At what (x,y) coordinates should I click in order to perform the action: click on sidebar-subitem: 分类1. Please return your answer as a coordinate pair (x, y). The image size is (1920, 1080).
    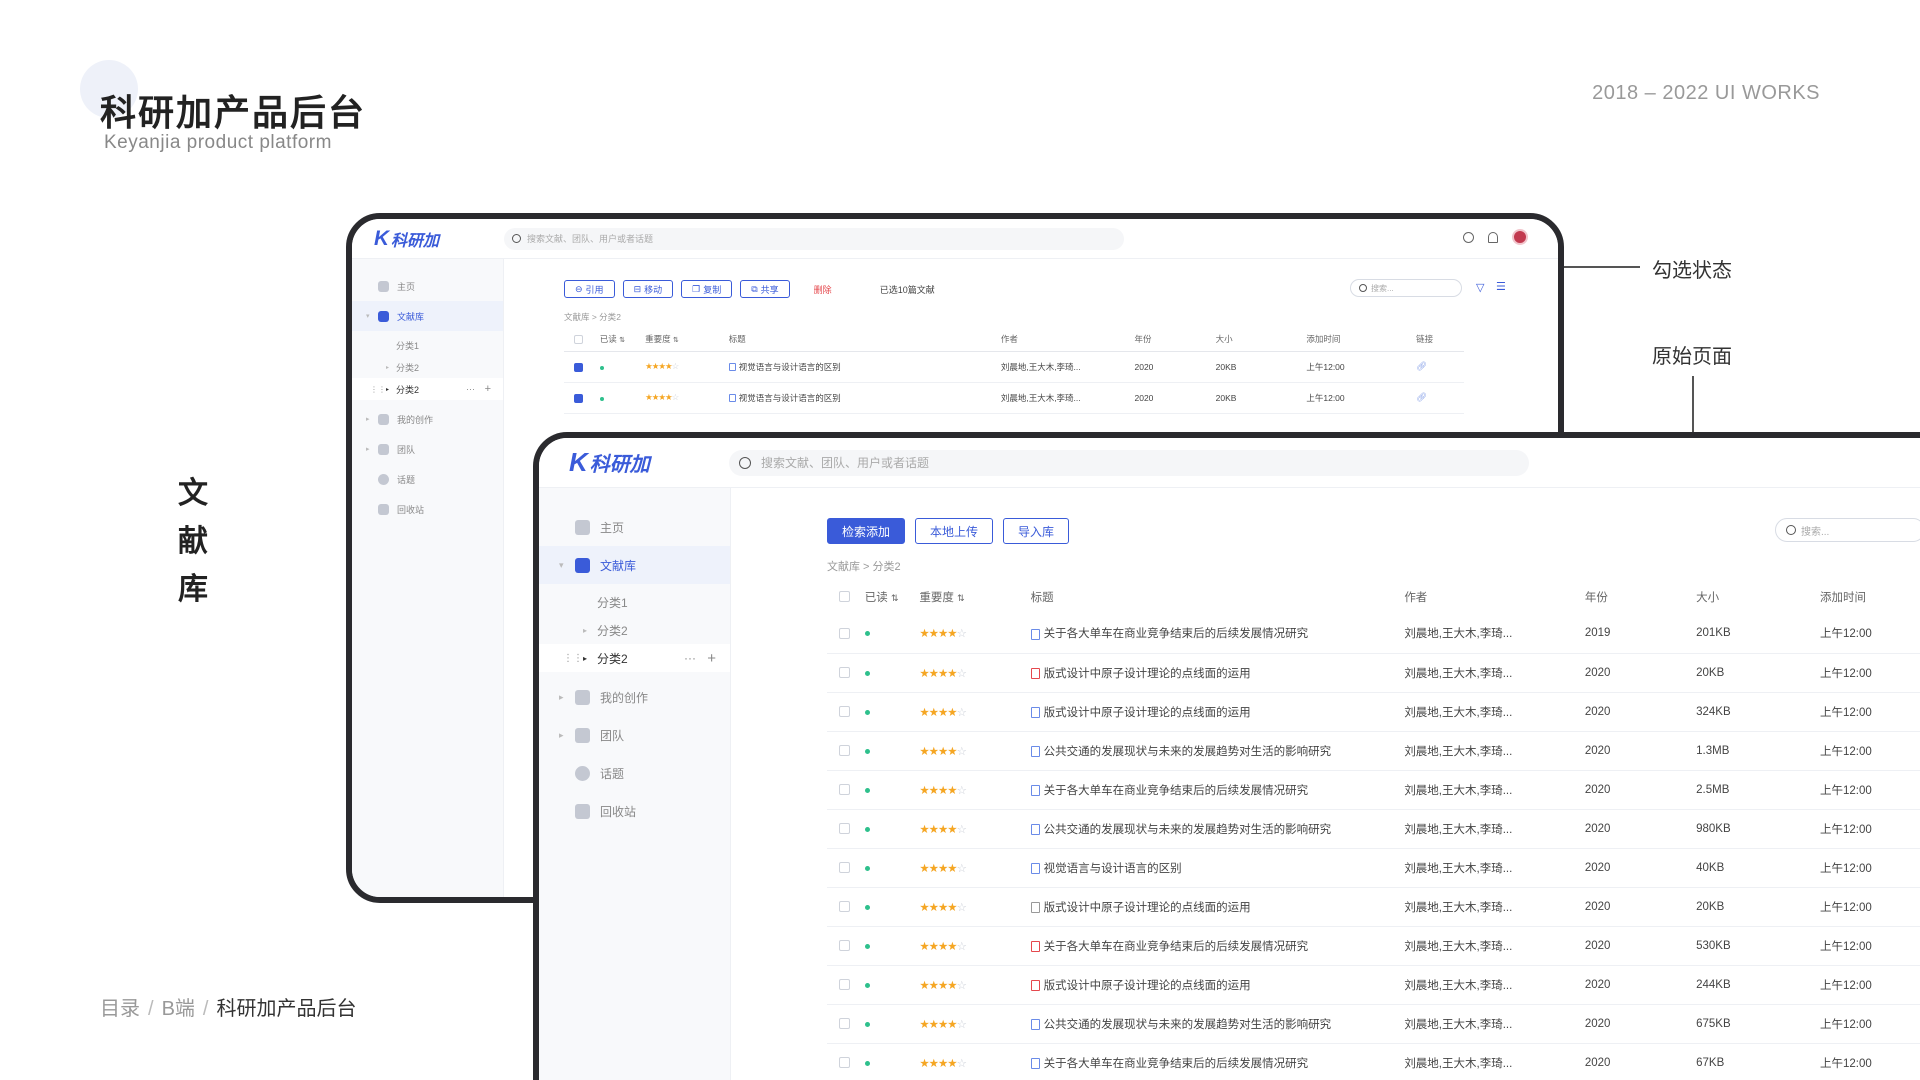
    Looking at the image, I should click on (634, 602).